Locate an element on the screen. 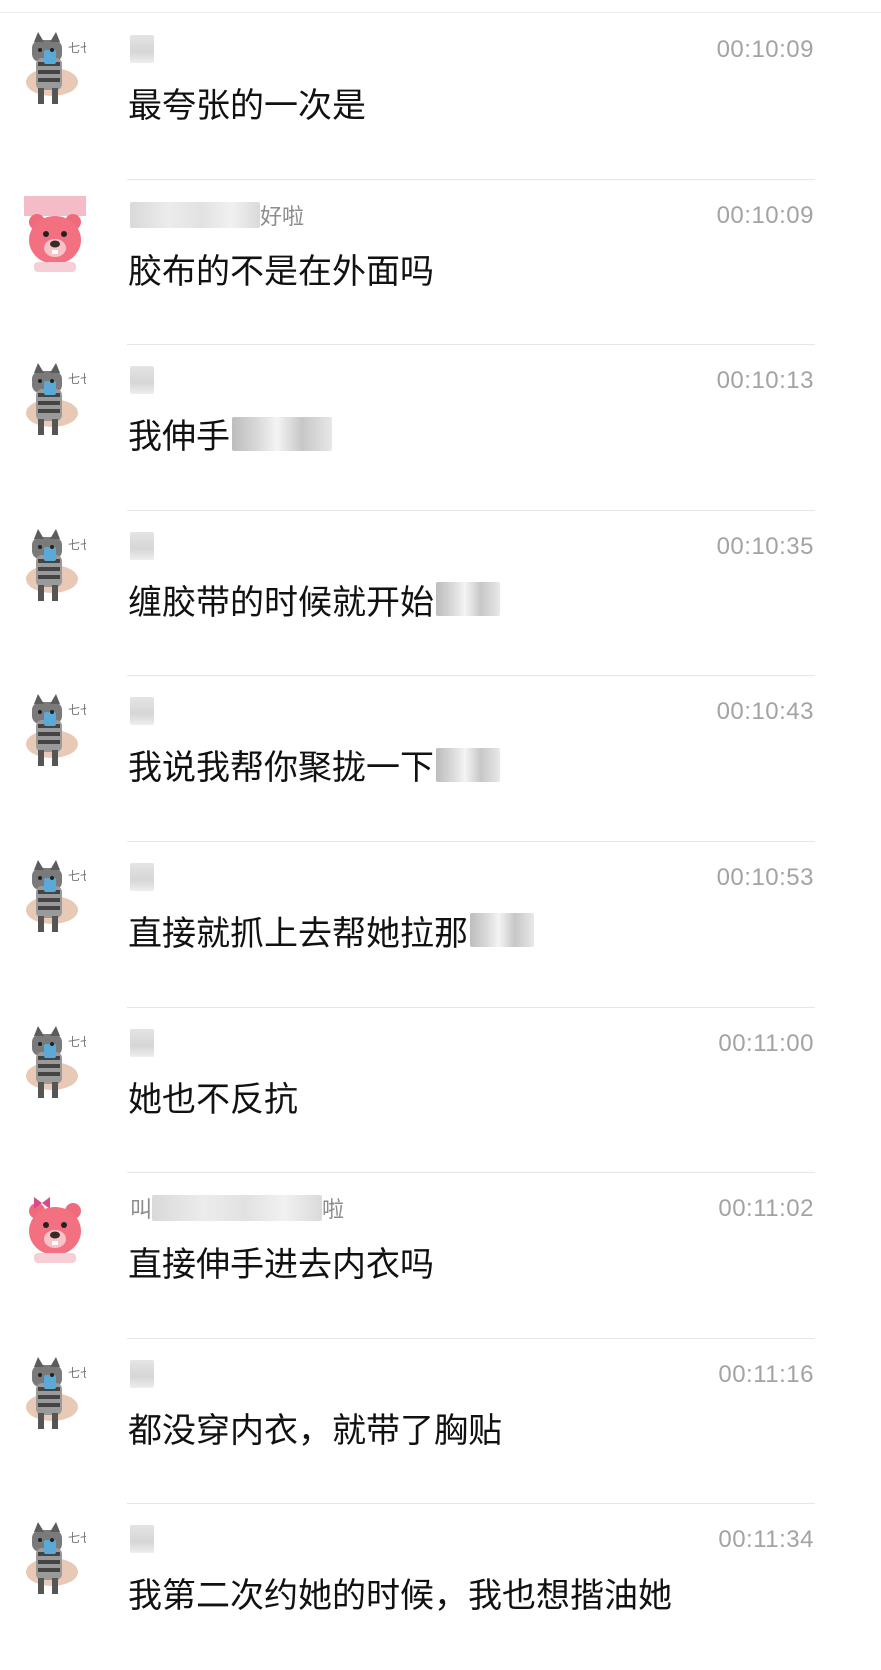  list-item: 七七 00:11:34 我第二次约她的时候，我也想揩油她 is located at coordinates (440, 1587).